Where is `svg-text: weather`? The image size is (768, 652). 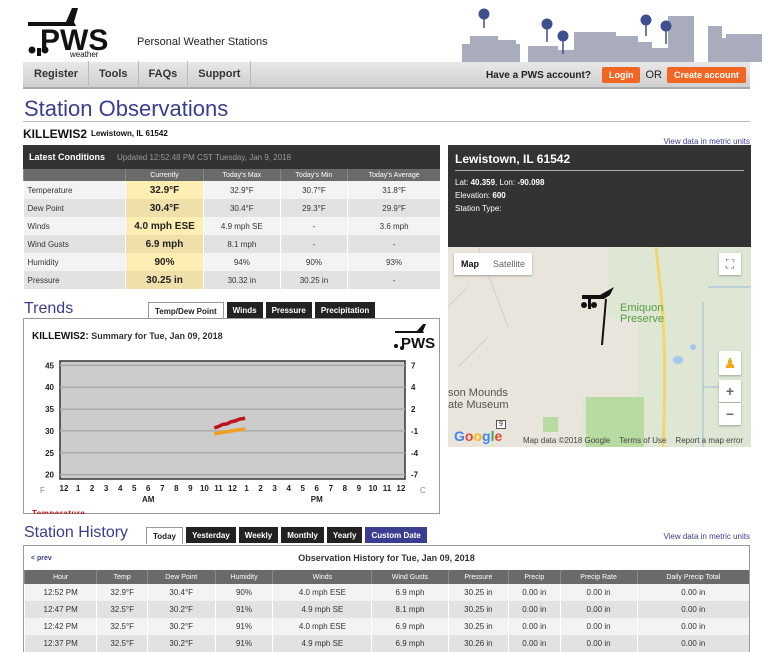
svg-text: weather is located at coordinates (84, 54).